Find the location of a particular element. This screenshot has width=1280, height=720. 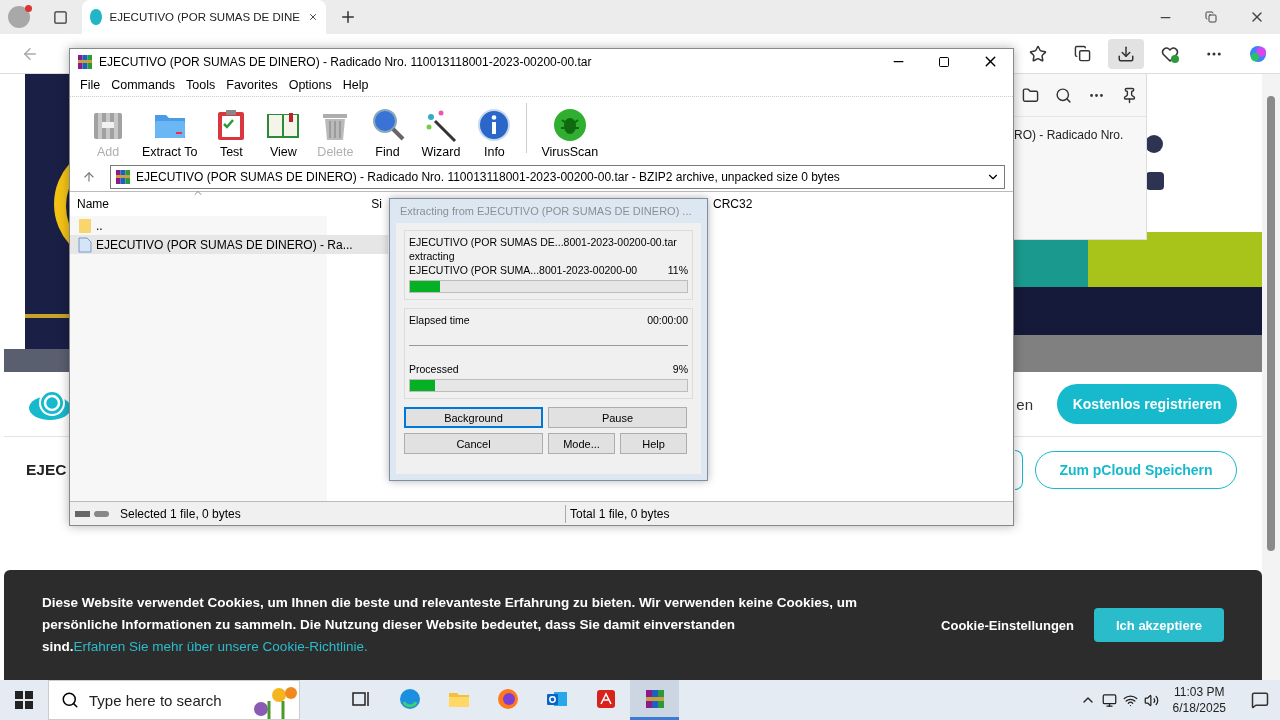

status-text: Total 1 file, 0 bytes is located at coordinates (619, 513).